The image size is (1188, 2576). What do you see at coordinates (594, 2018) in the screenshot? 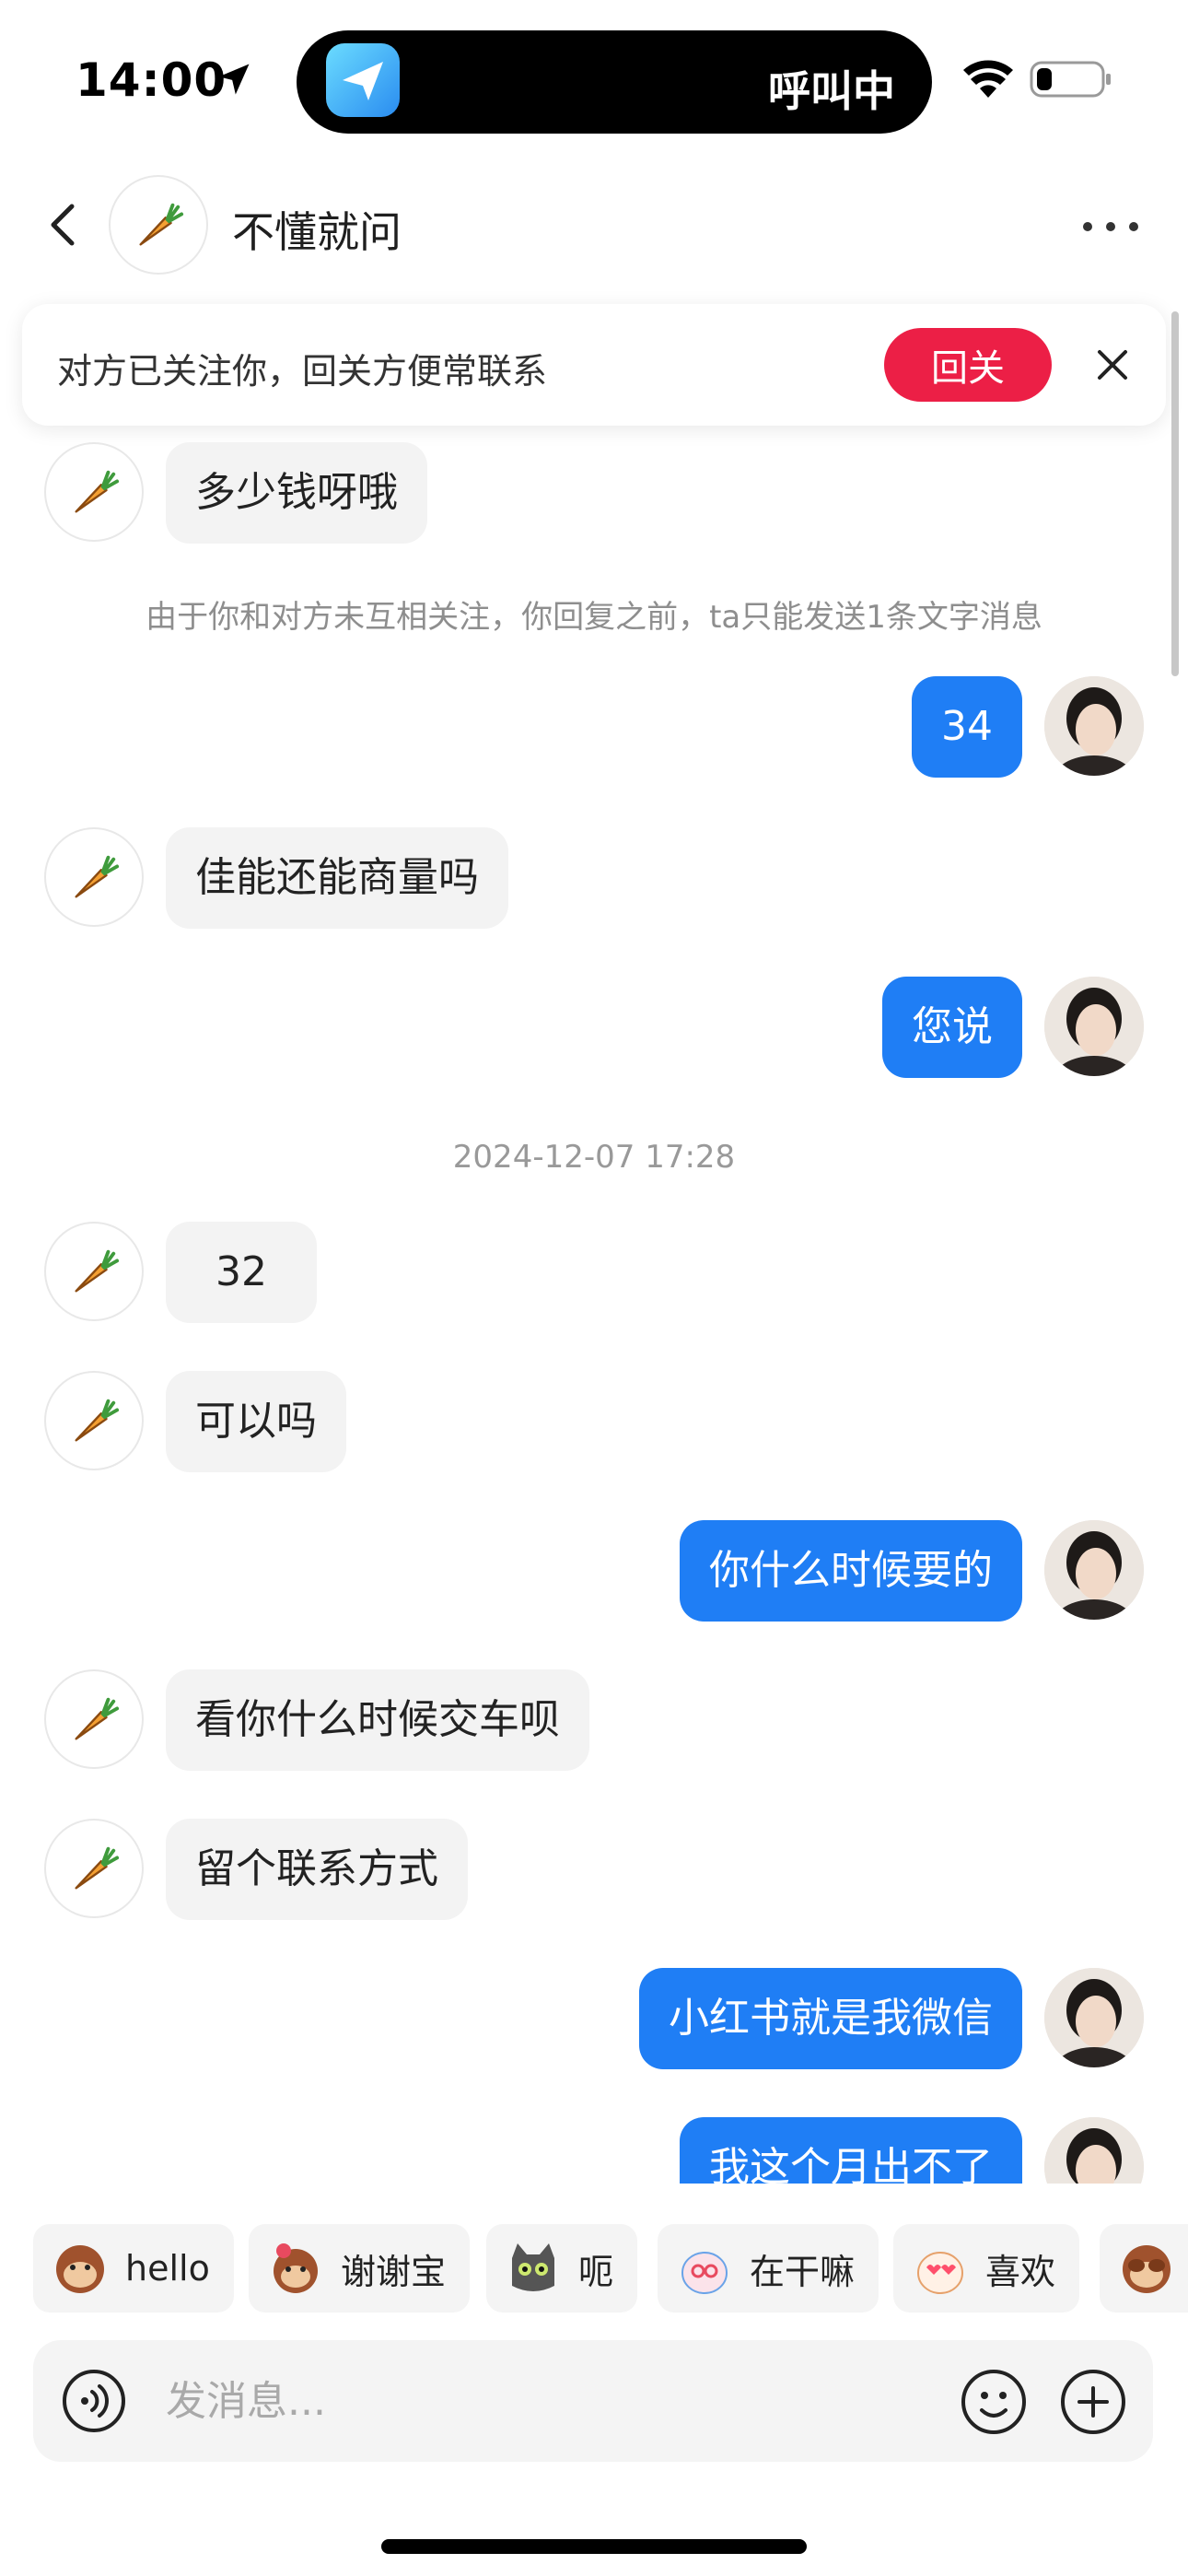
I see `outgoing-message: 小红书就是我微信` at bounding box center [594, 2018].